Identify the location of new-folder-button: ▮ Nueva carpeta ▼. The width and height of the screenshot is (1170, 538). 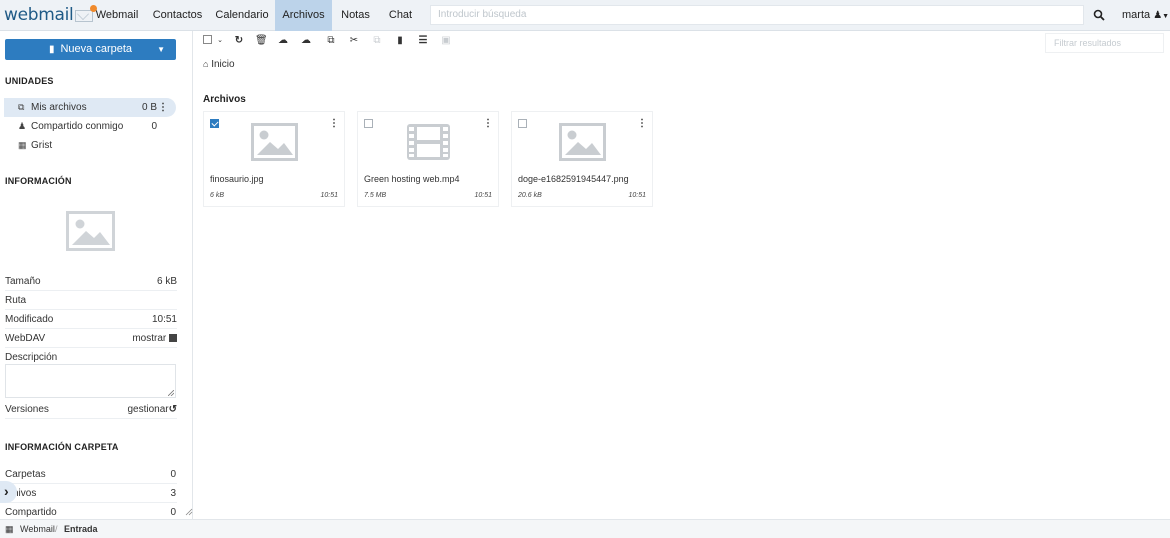
(90, 49).